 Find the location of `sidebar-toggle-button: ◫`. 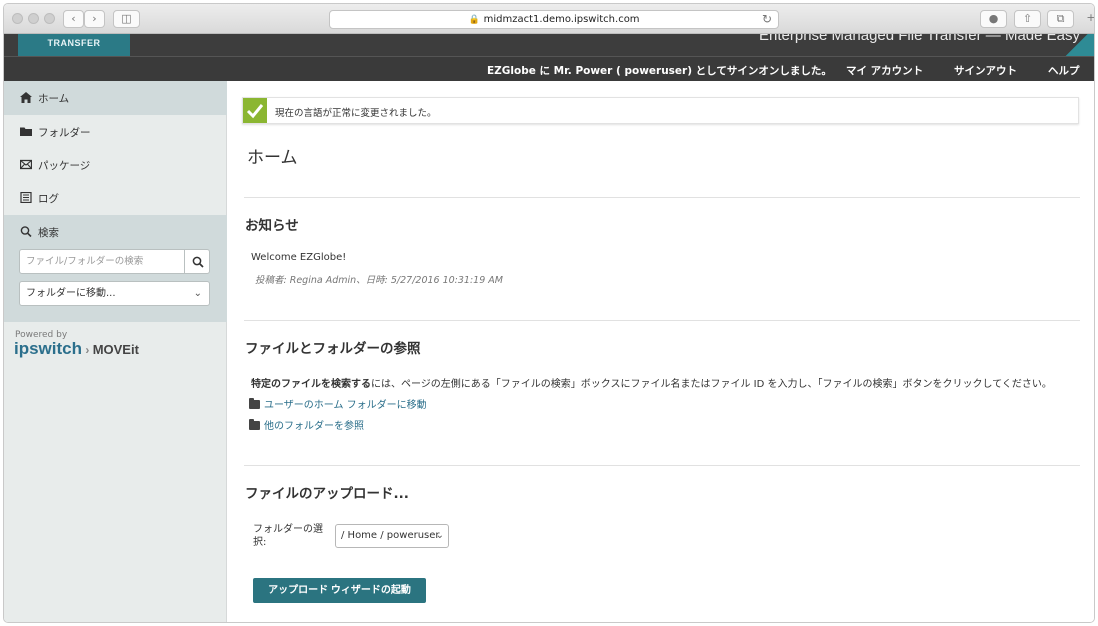

sidebar-toggle-button: ◫ is located at coordinates (126, 19).